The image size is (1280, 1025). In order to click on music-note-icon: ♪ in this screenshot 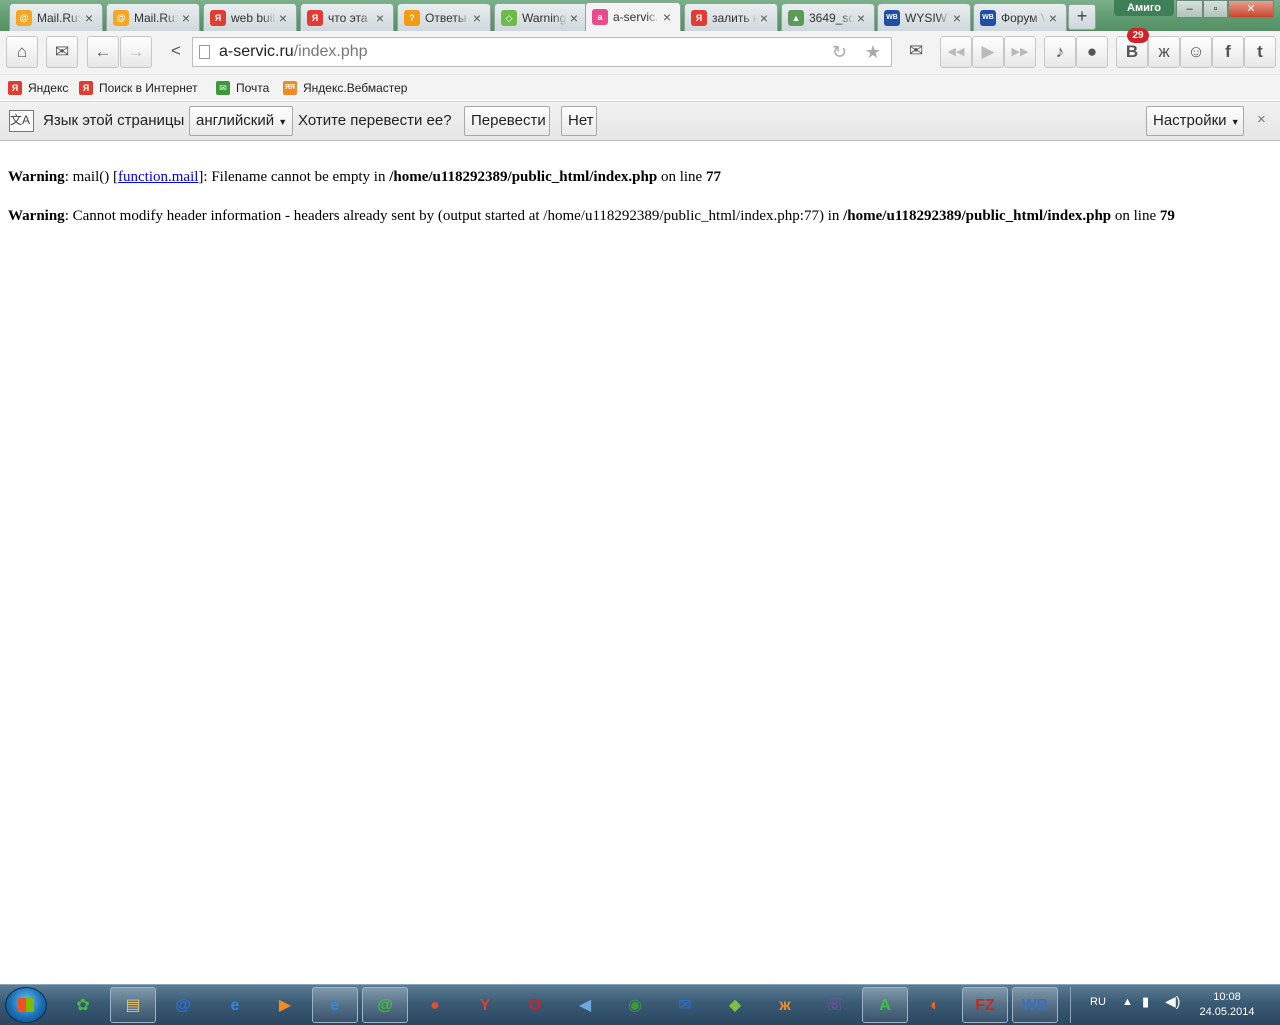, I will do `click(1060, 51)`.